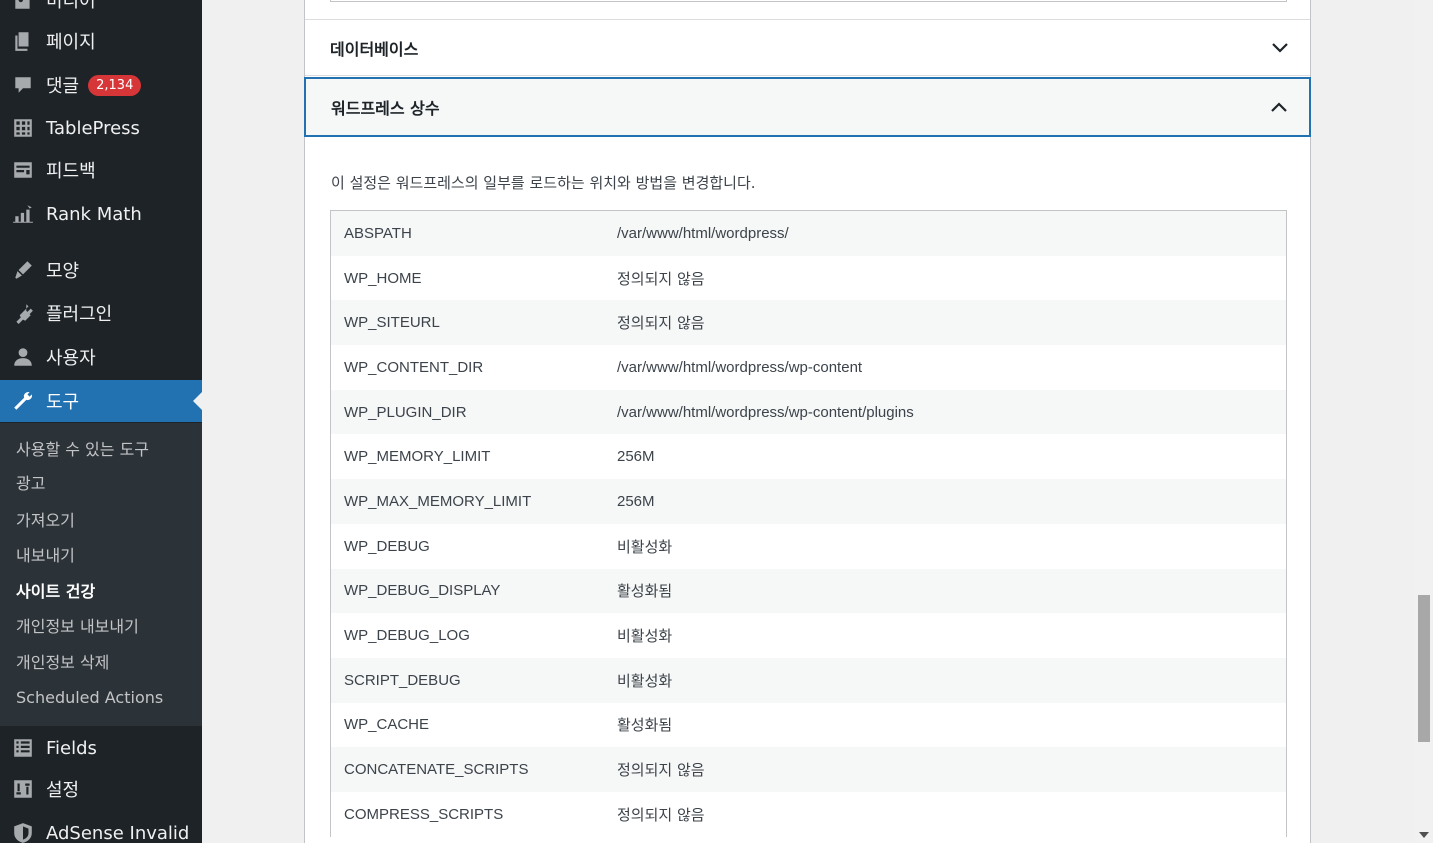 The height and width of the screenshot is (843, 1433). What do you see at coordinates (62, 663) in the screenshot?
I see `submenu-erase-personal-data: 개인정보 삭제` at bounding box center [62, 663].